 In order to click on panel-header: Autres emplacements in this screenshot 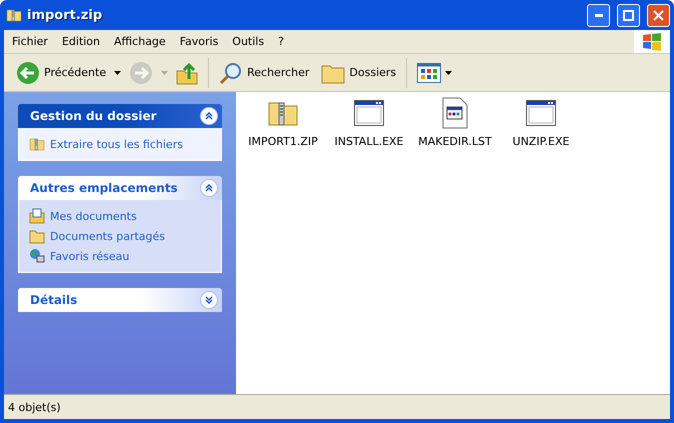, I will do `click(120, 188)`.